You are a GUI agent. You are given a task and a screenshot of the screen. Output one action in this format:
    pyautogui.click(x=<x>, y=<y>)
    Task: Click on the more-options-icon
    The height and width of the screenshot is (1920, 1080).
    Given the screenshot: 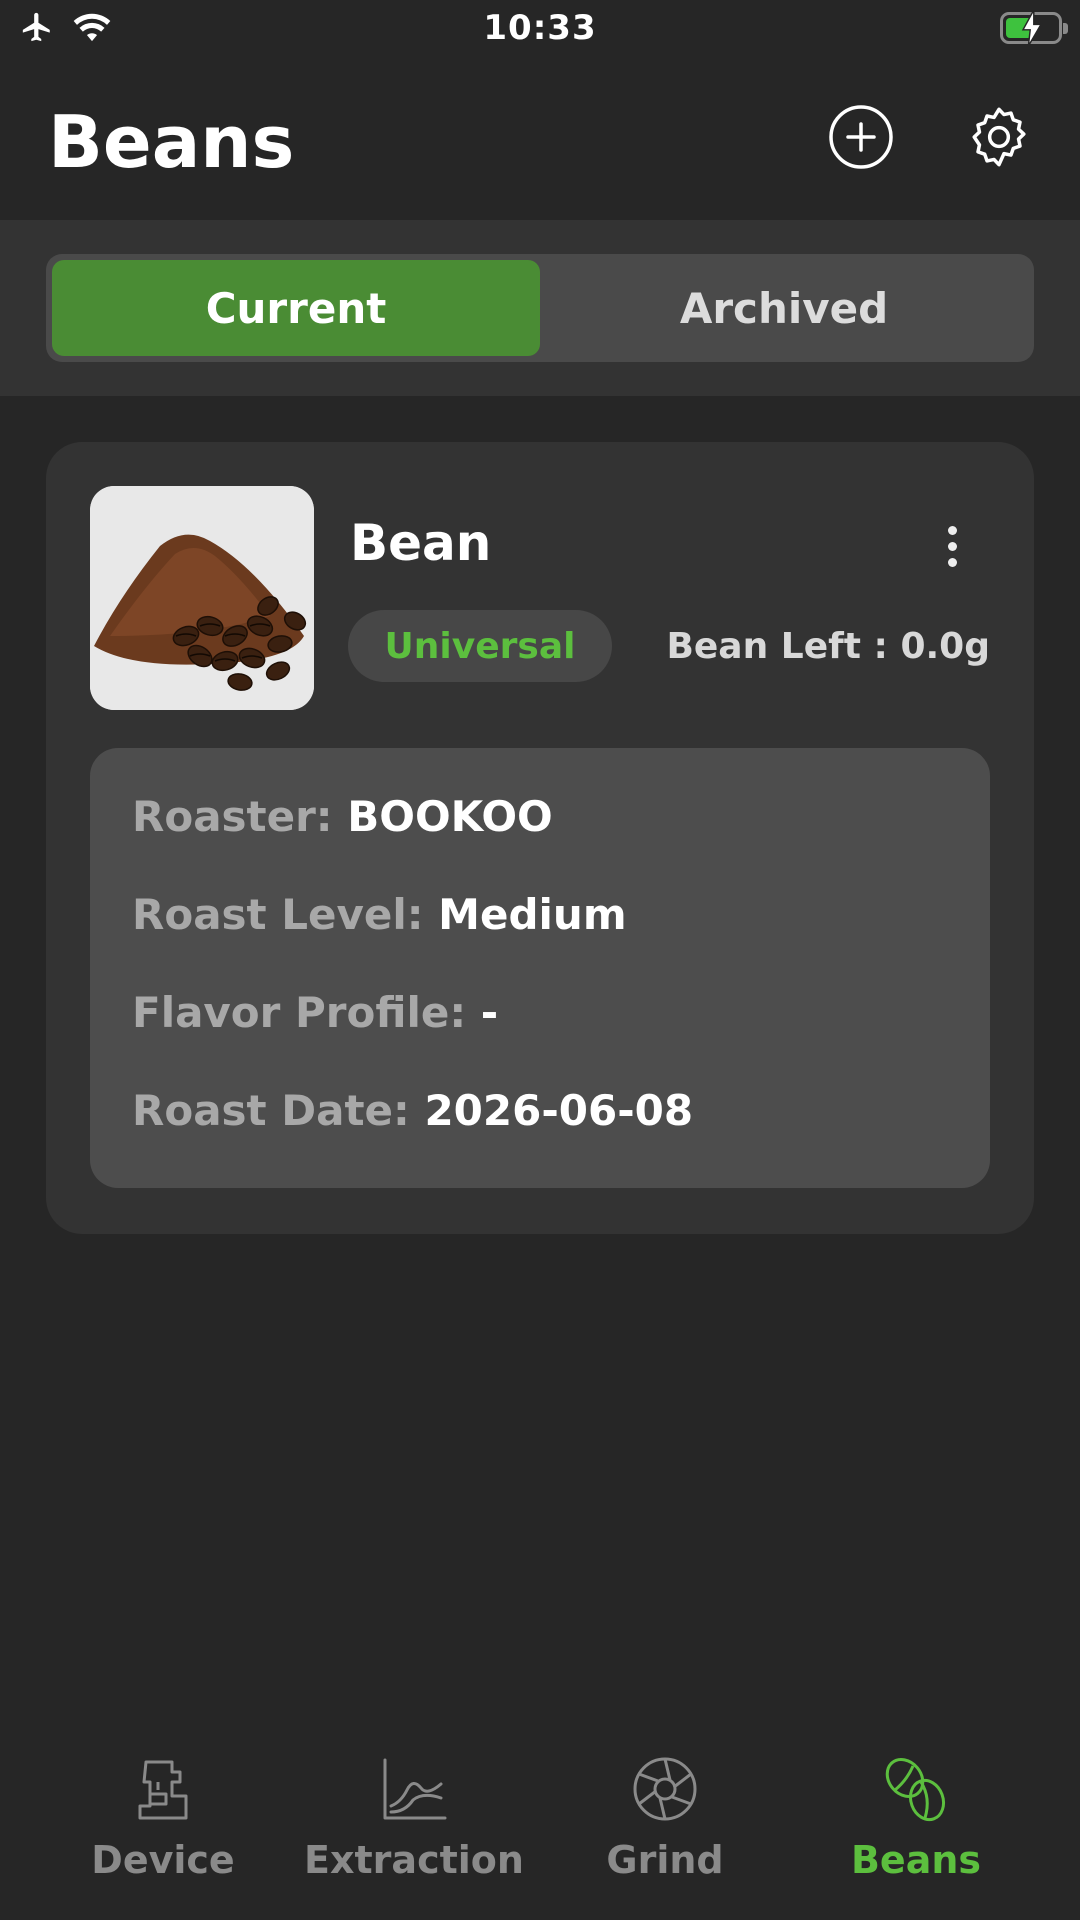 What is the action you would take?
    pyautogui.click(x=952, y=548)
    